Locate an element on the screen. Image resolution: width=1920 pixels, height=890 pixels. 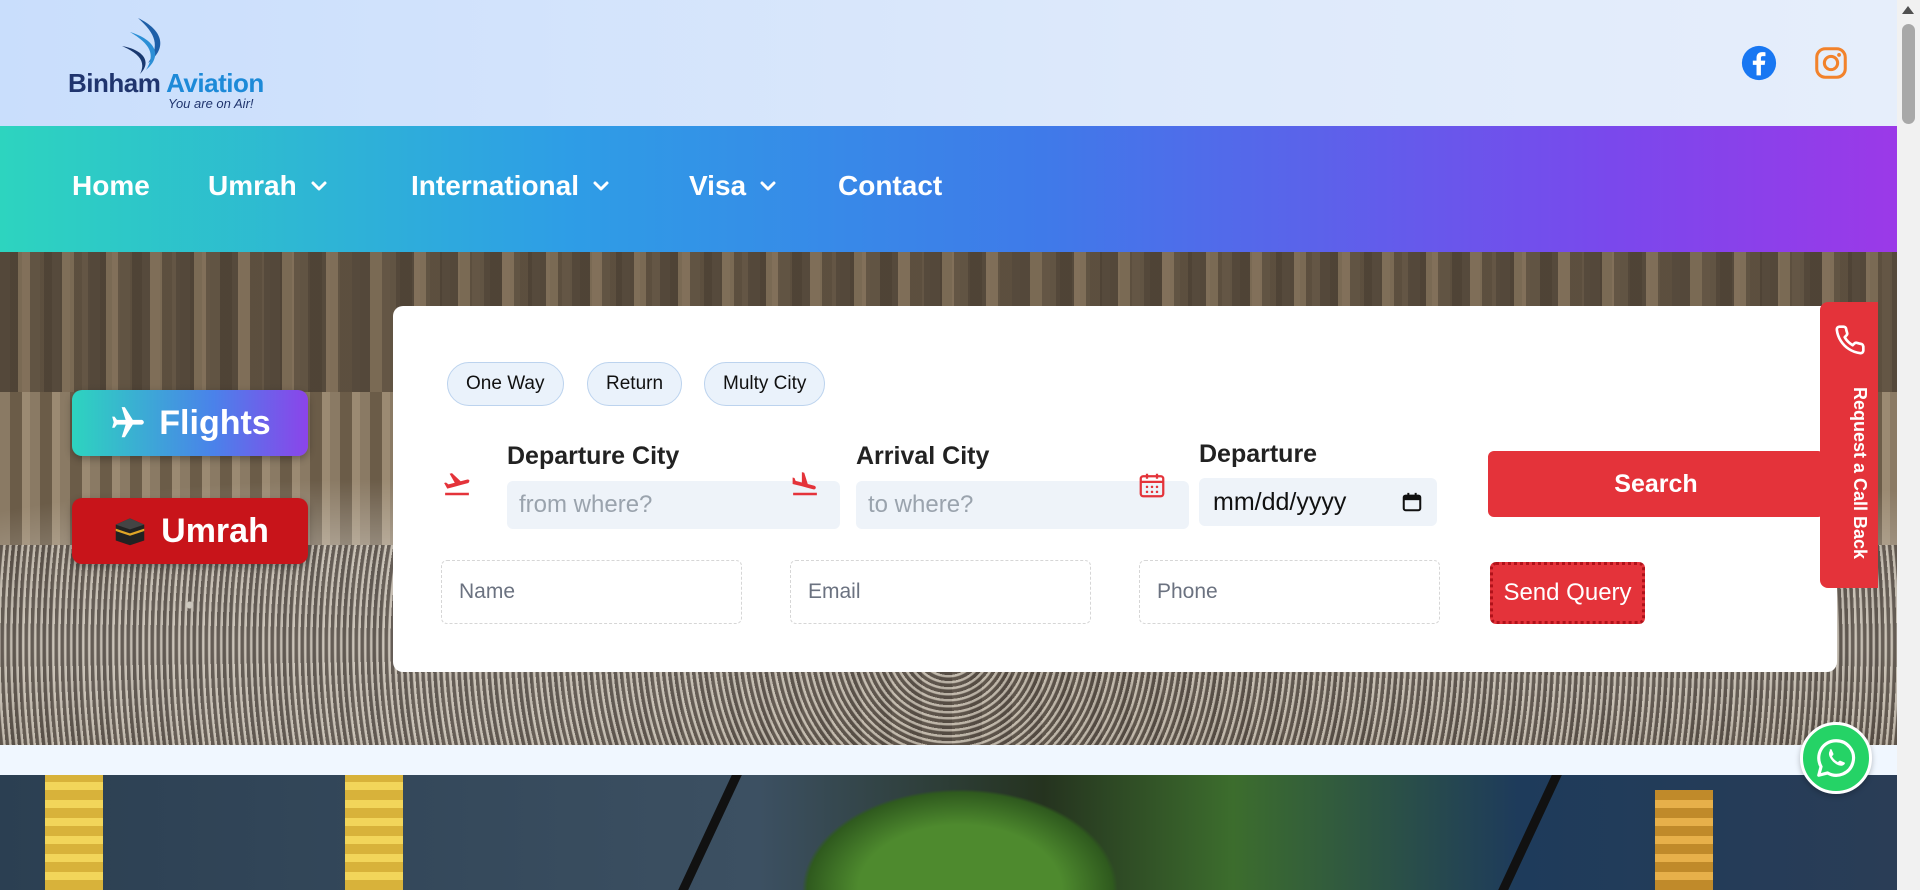
top-header: Binham Aviation You are on Air! is located at coordinates (948, 63).